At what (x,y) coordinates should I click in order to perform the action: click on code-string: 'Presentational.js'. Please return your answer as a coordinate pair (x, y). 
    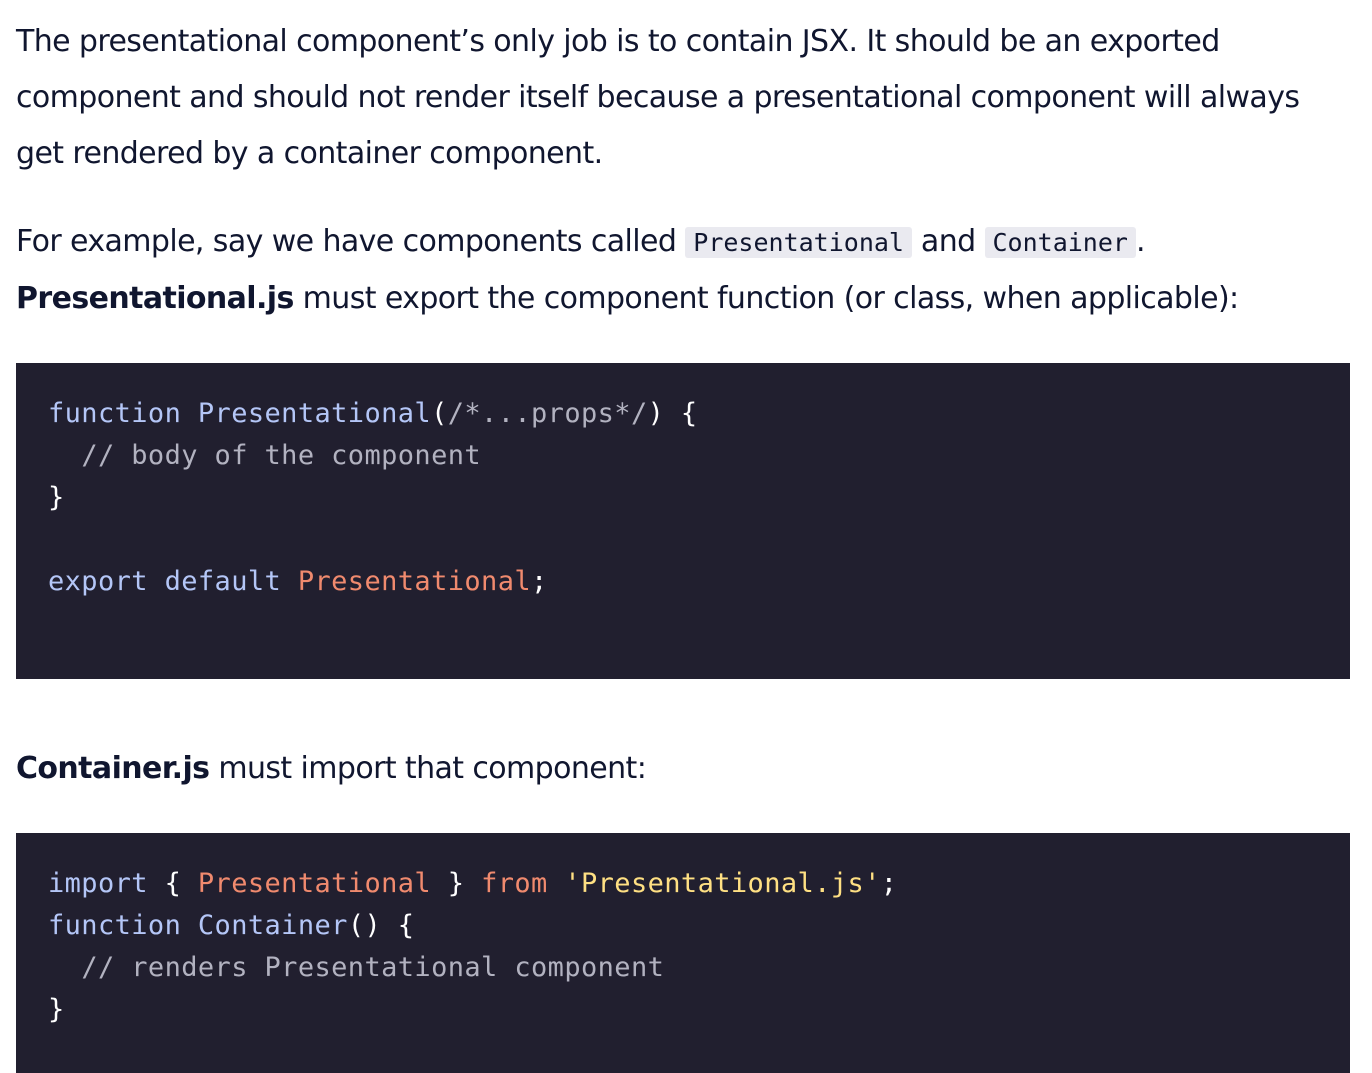
    Looking at the image, I should click on (722, 883).